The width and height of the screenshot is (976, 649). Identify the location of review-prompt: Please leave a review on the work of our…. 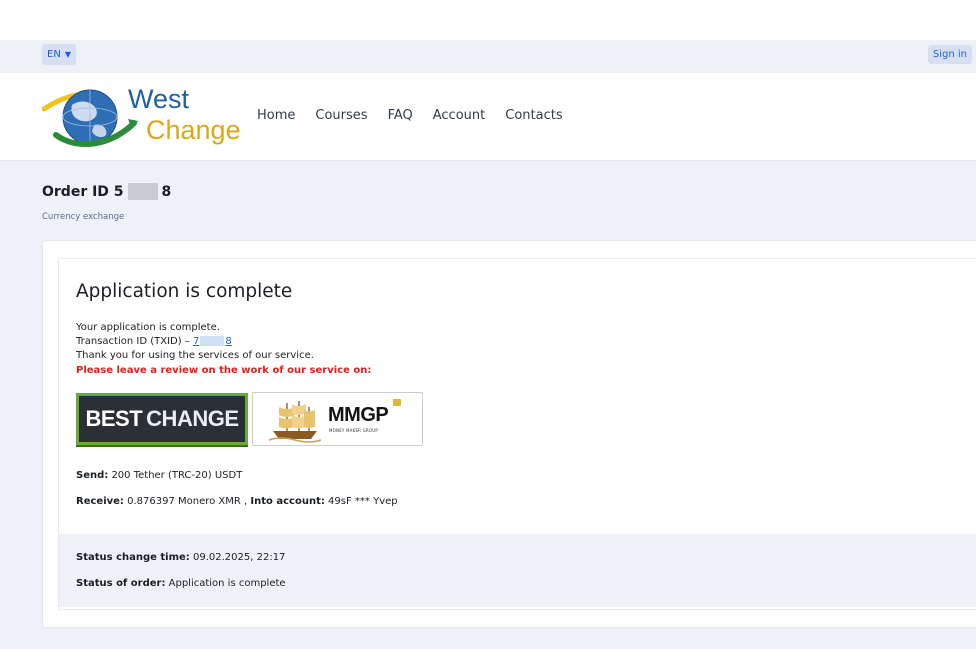
(224, 370).